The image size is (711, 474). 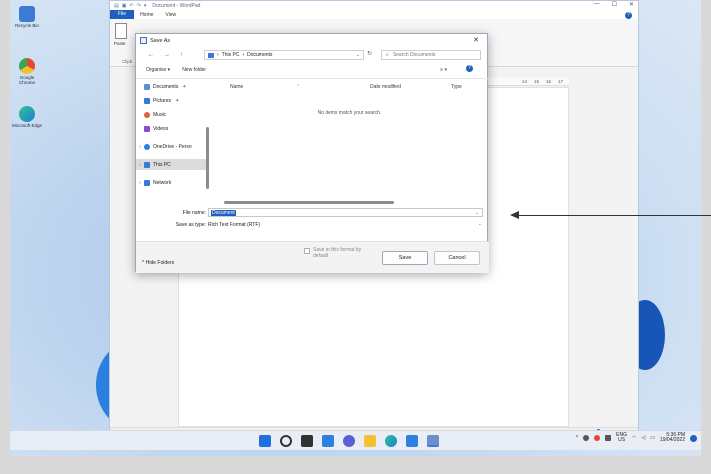 I want to click on tab-home: Home, so click(x=146, y=15).